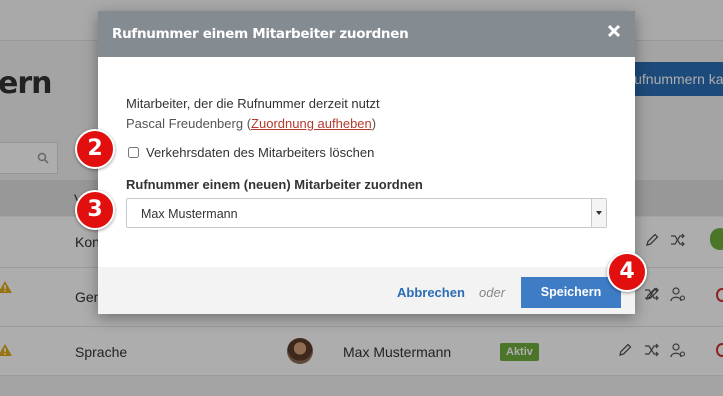 Image resolution: width=723 pixels, height=396 pixels. What do you see at coordinates (598, 213) in the screenshot?
I see `chevron-down-icon` at bounding box center [598, 213].